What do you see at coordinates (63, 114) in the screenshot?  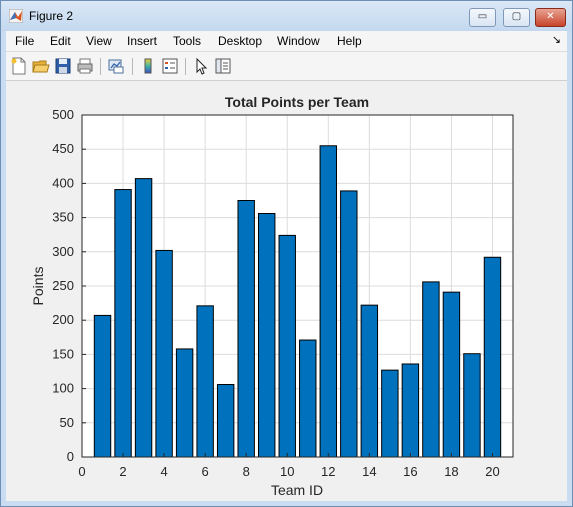 I see `y-tick-label: 500` at bounding box center [63, 114].